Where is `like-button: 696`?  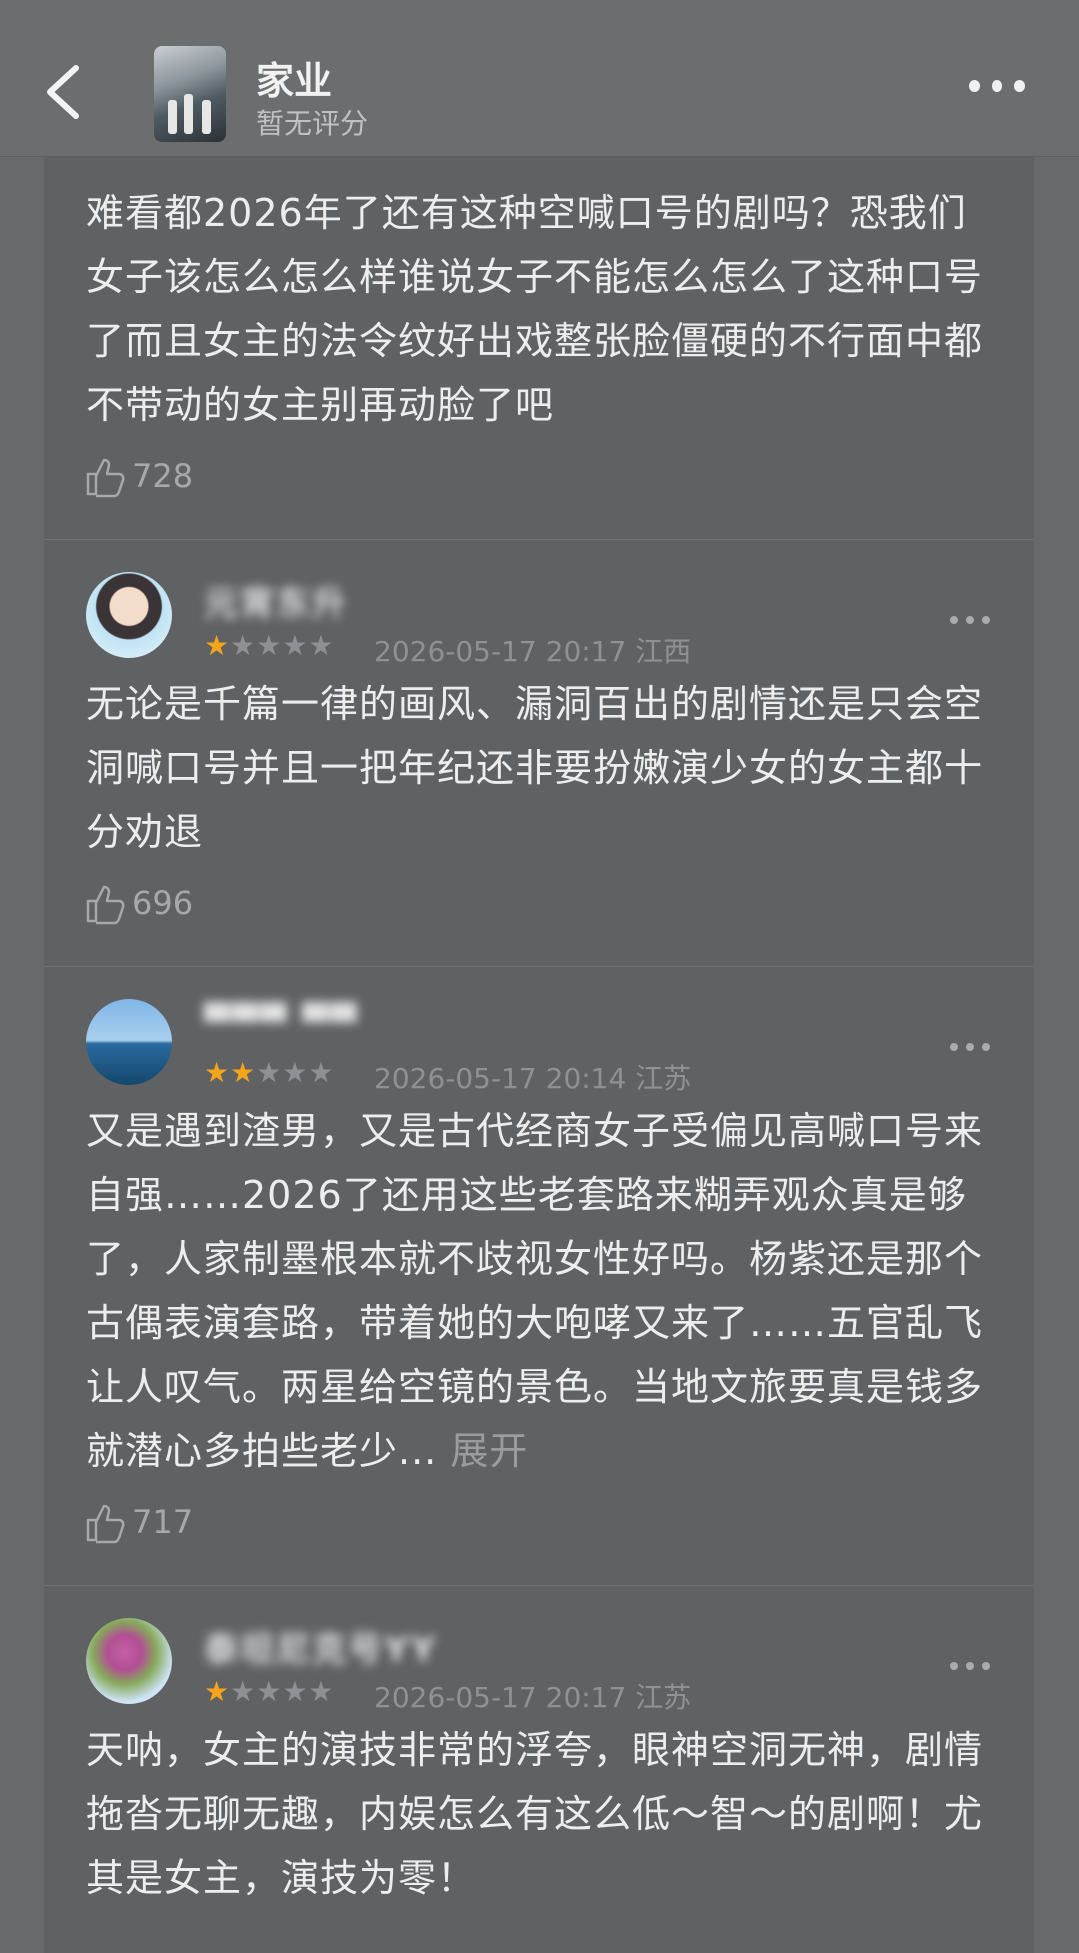 like-button: 696 is located at coordinates (559, 917).